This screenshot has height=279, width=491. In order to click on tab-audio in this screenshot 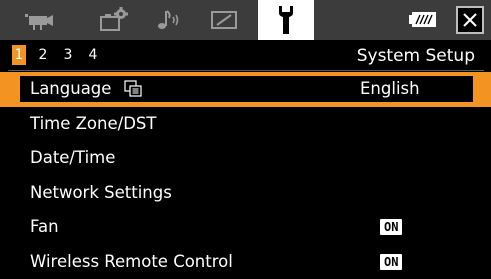, I will do `click(170, 20)`.